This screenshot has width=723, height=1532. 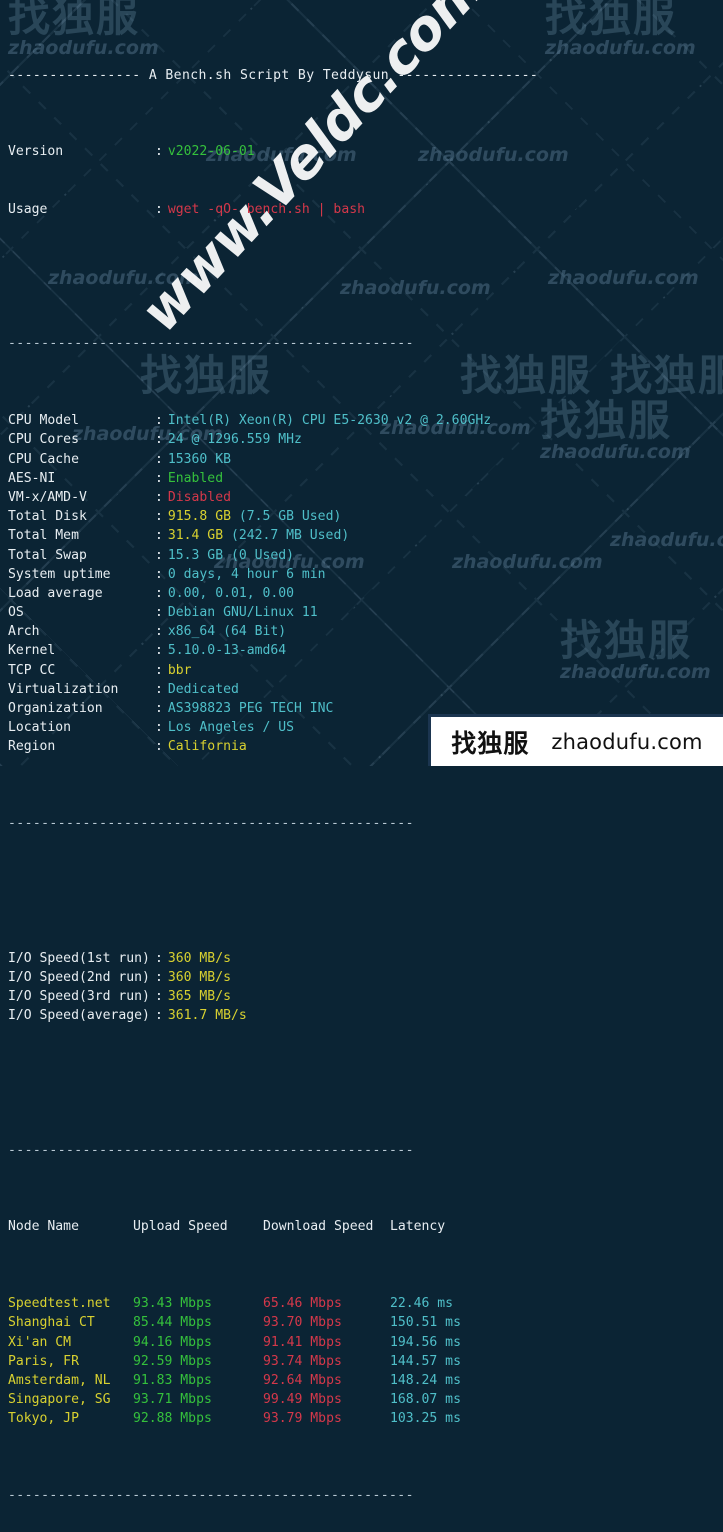 What do you see at coordinates (211, 152) in the screenshot?
I see `row-value: v2022-06-01` at bounding box center [211, 152].